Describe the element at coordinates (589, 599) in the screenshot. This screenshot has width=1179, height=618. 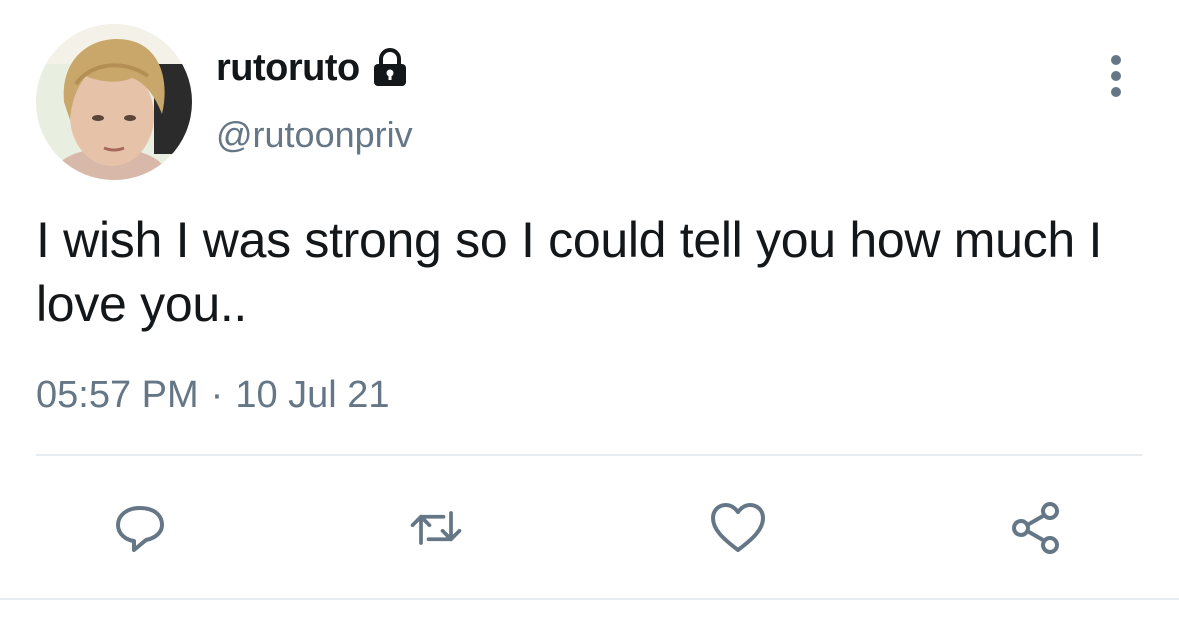
I see `bottom-divider` at that location.